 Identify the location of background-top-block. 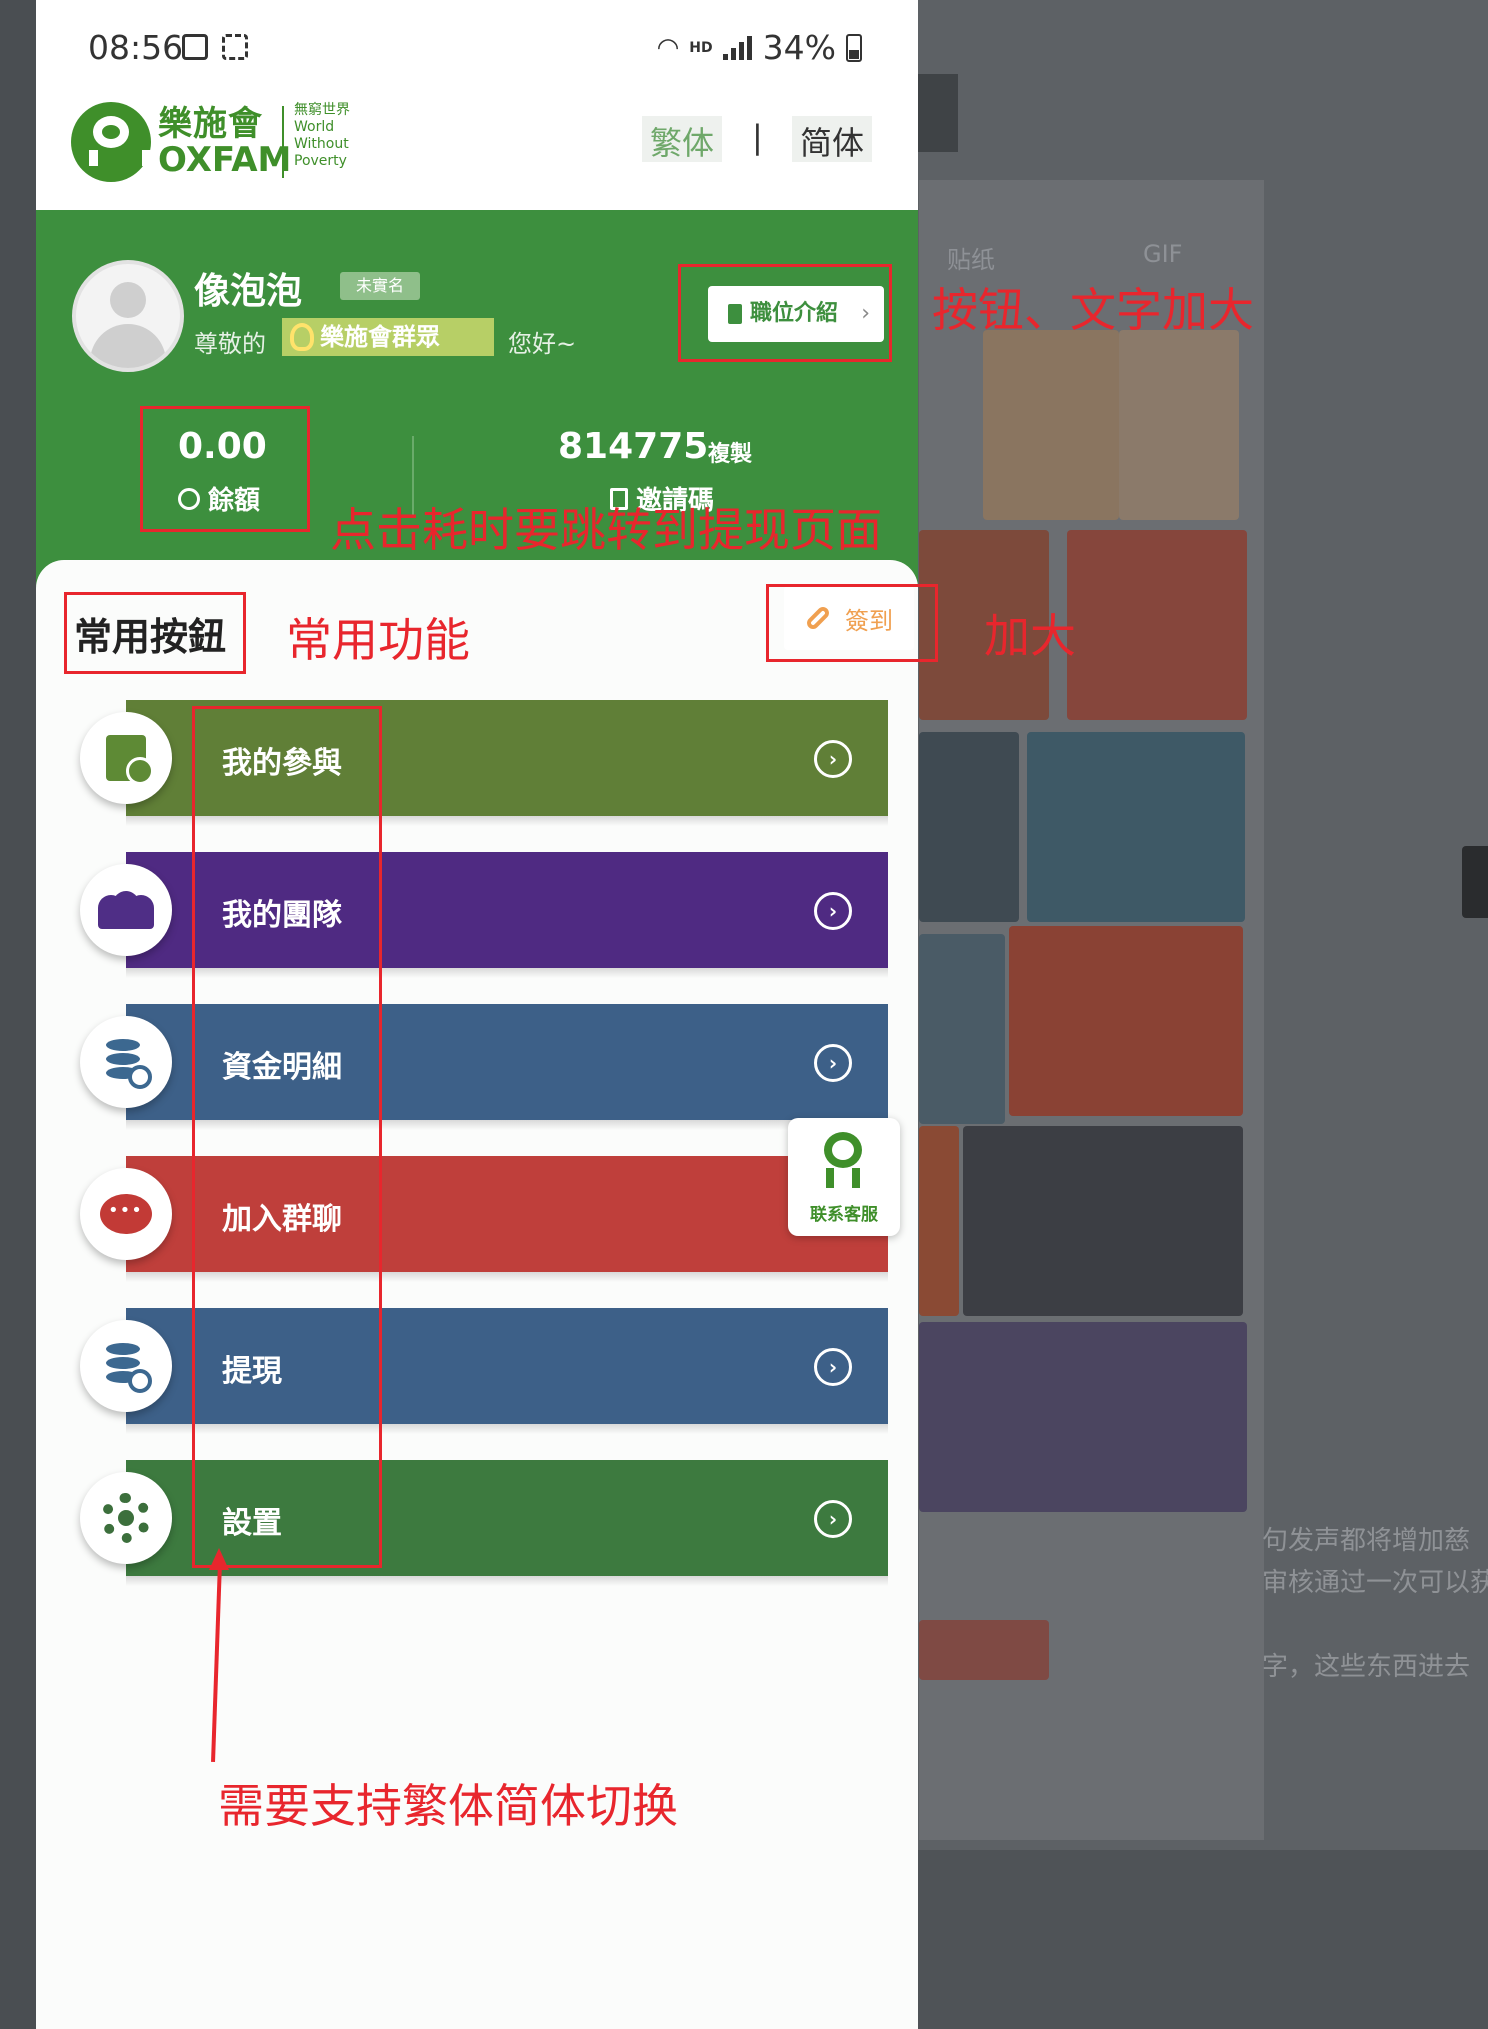
(938, 113).